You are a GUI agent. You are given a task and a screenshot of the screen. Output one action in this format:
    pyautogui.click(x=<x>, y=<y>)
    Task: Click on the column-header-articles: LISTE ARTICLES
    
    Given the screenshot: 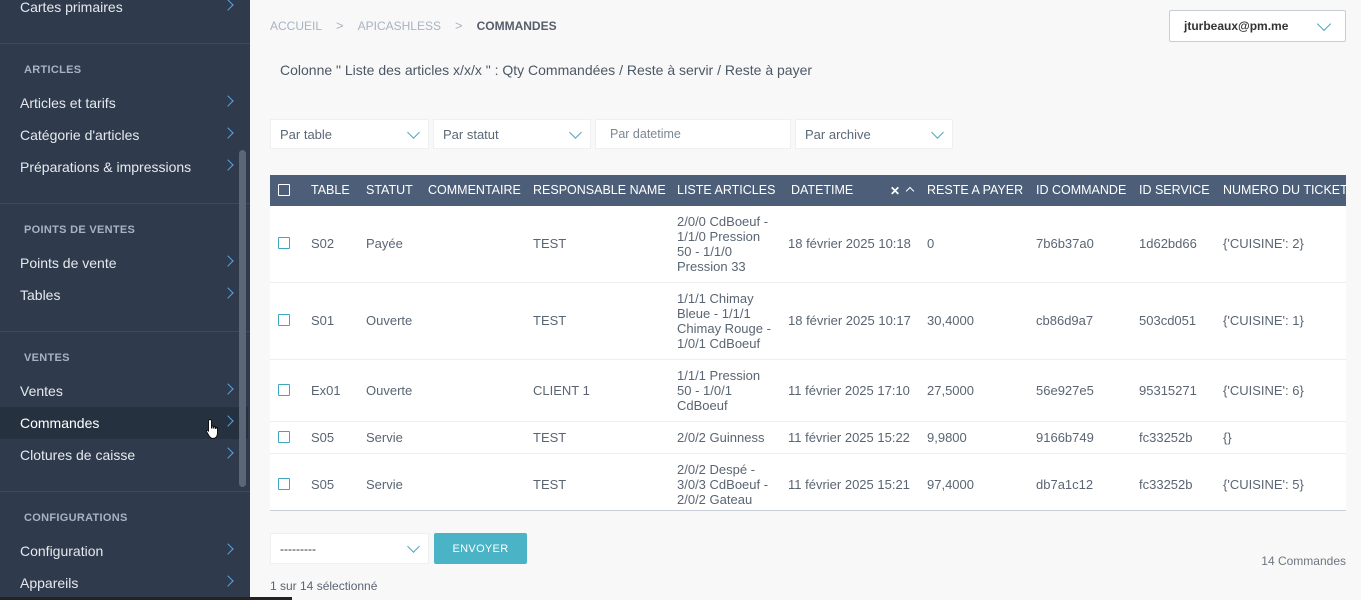 What is the action you would take?
    pyautogui.click(x=726, y=190)
    